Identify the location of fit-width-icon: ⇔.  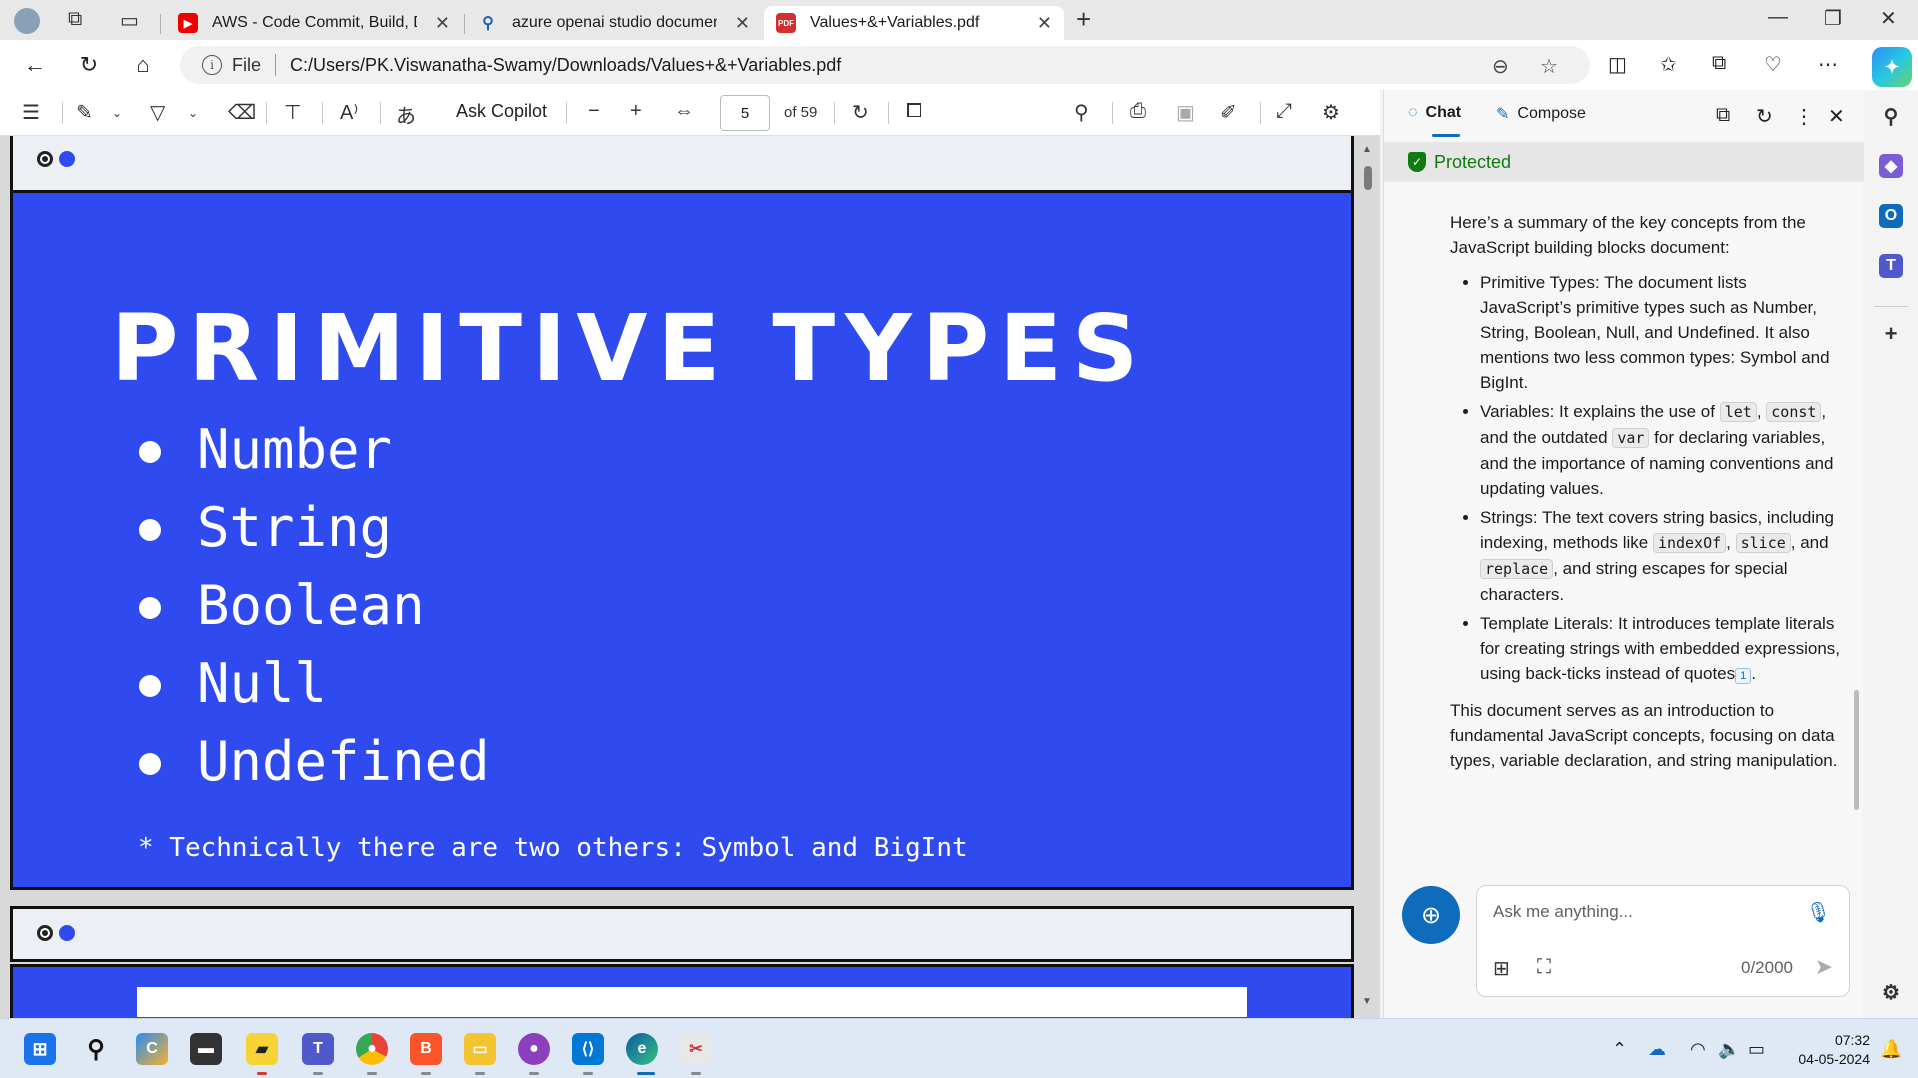
(684, 111).